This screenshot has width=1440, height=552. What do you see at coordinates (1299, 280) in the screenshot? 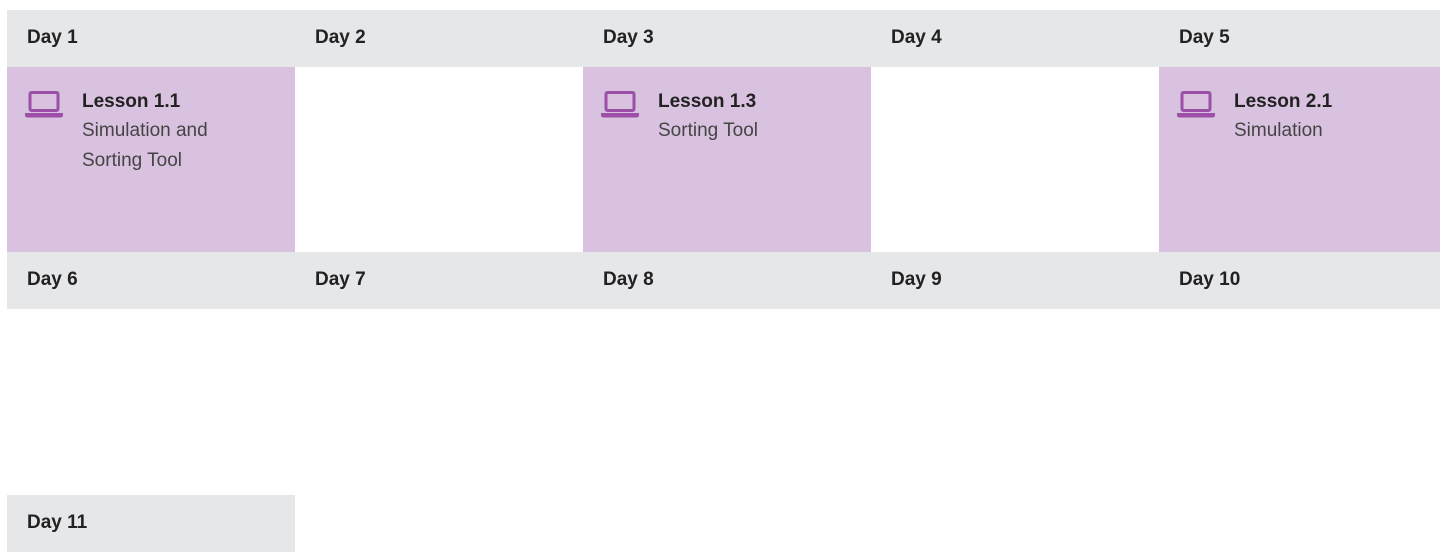
I see `day-header: Day 10` at bounding box center [1299, 280].